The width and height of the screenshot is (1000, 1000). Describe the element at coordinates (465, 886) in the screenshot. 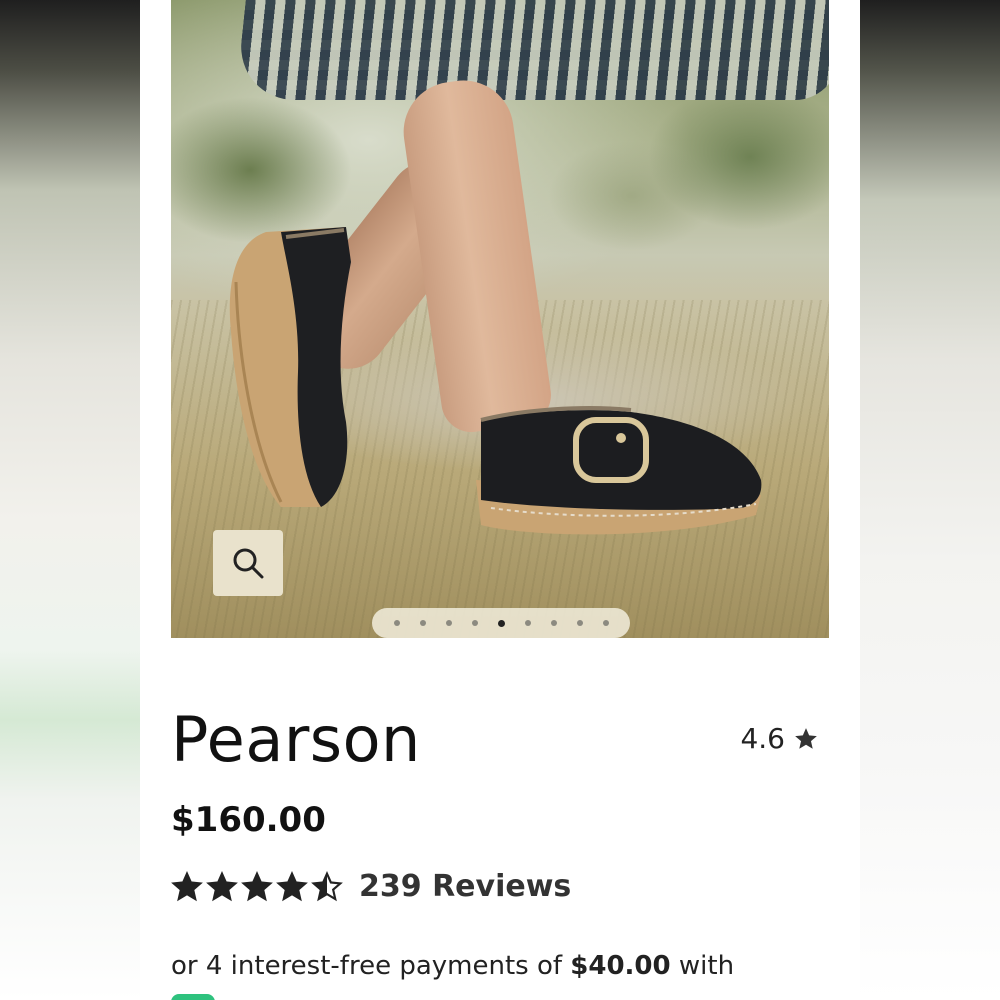

I see `reviews-link: 239 Reviews` at that location.